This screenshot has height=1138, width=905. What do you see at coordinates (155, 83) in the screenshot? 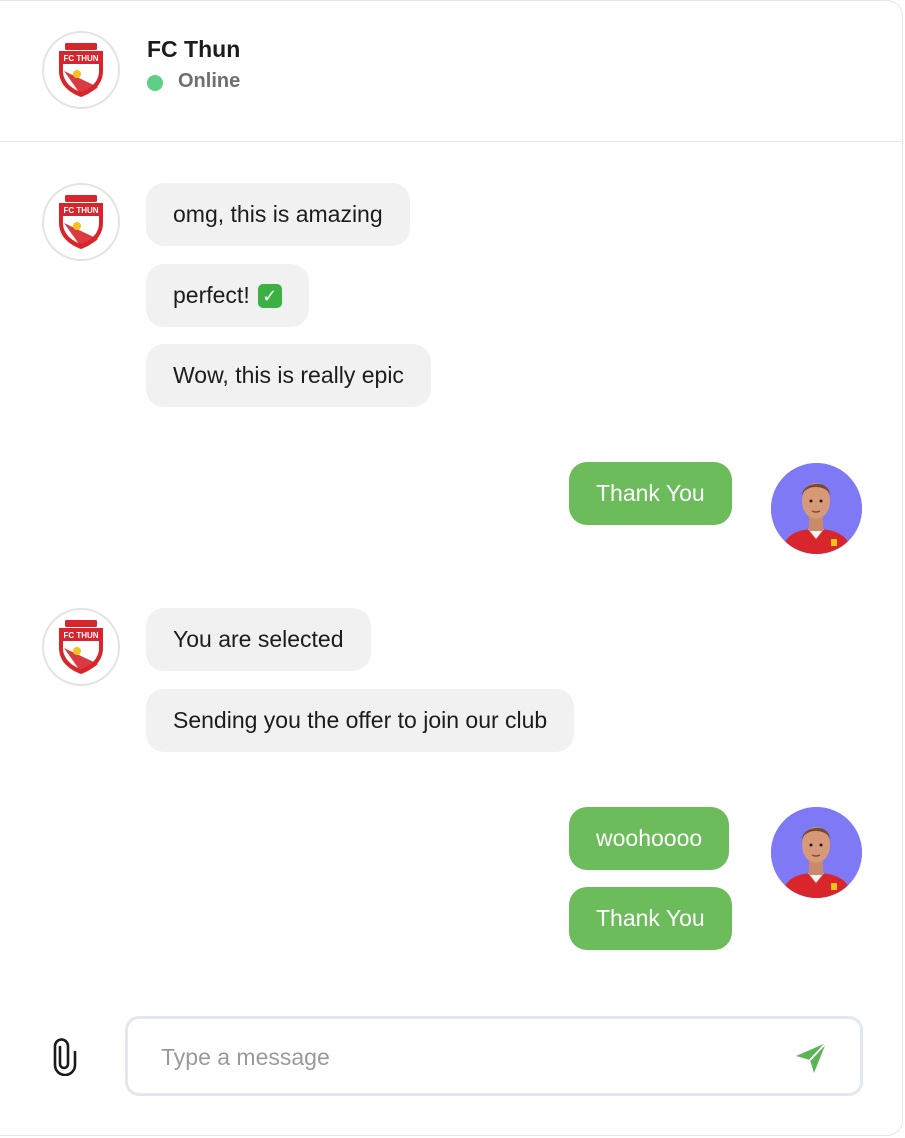
I see `online-status-dot` at bounding box center [155, 83].